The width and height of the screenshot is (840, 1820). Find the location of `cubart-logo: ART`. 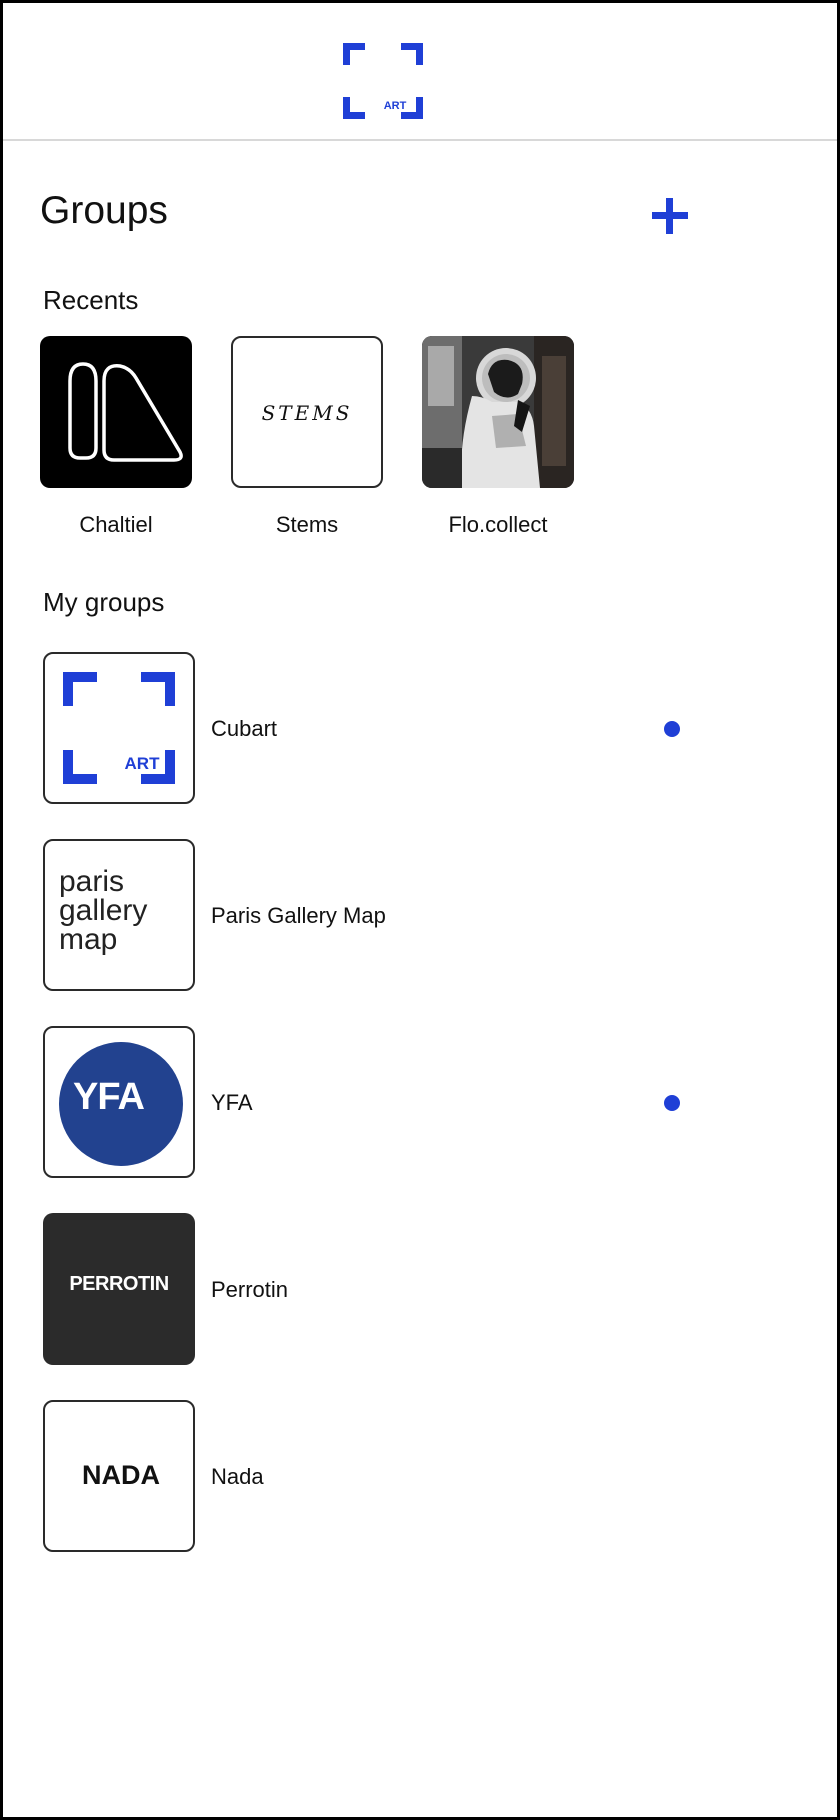

cubart-logo: ART is located at coordinates (383, 81).